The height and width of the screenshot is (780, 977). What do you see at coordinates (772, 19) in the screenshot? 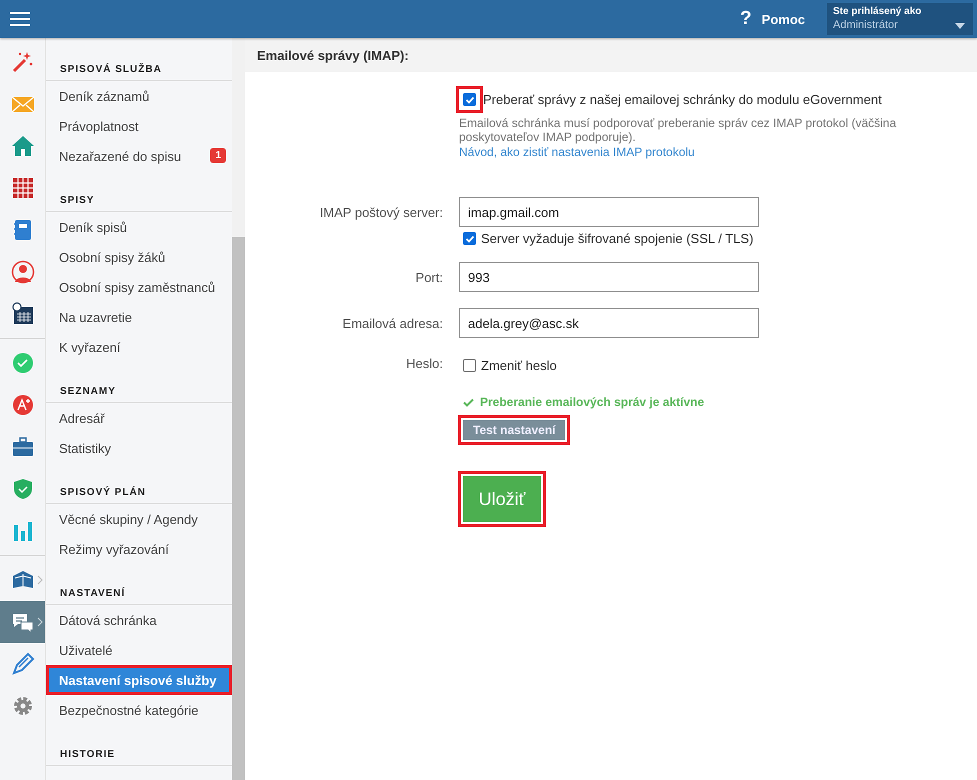
I see `help-button: ? Pomoc` at bounding box center [772, 19].